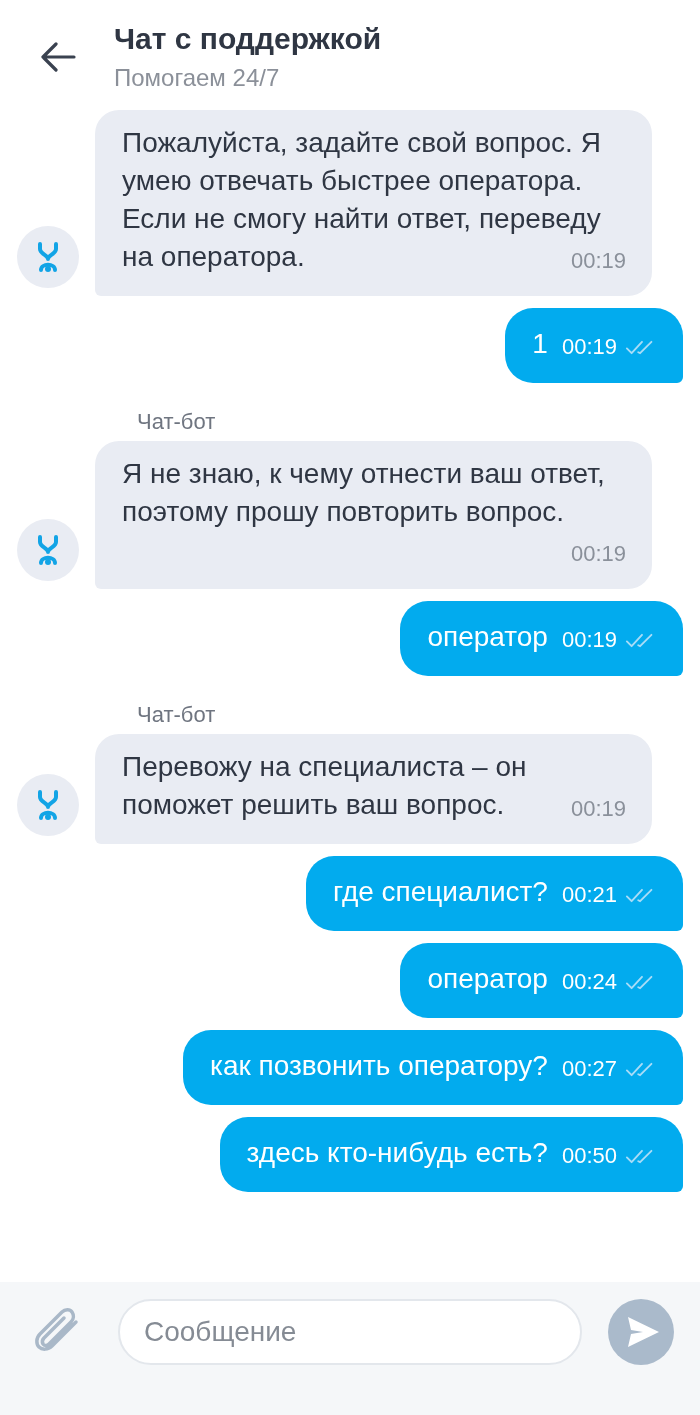 The width and height of the screenshot is (700, 1415). What do you see at coordinates (589, 1156) in the screenshot?
I see `message-time: 00:50` at bounding box center [589, 1156].